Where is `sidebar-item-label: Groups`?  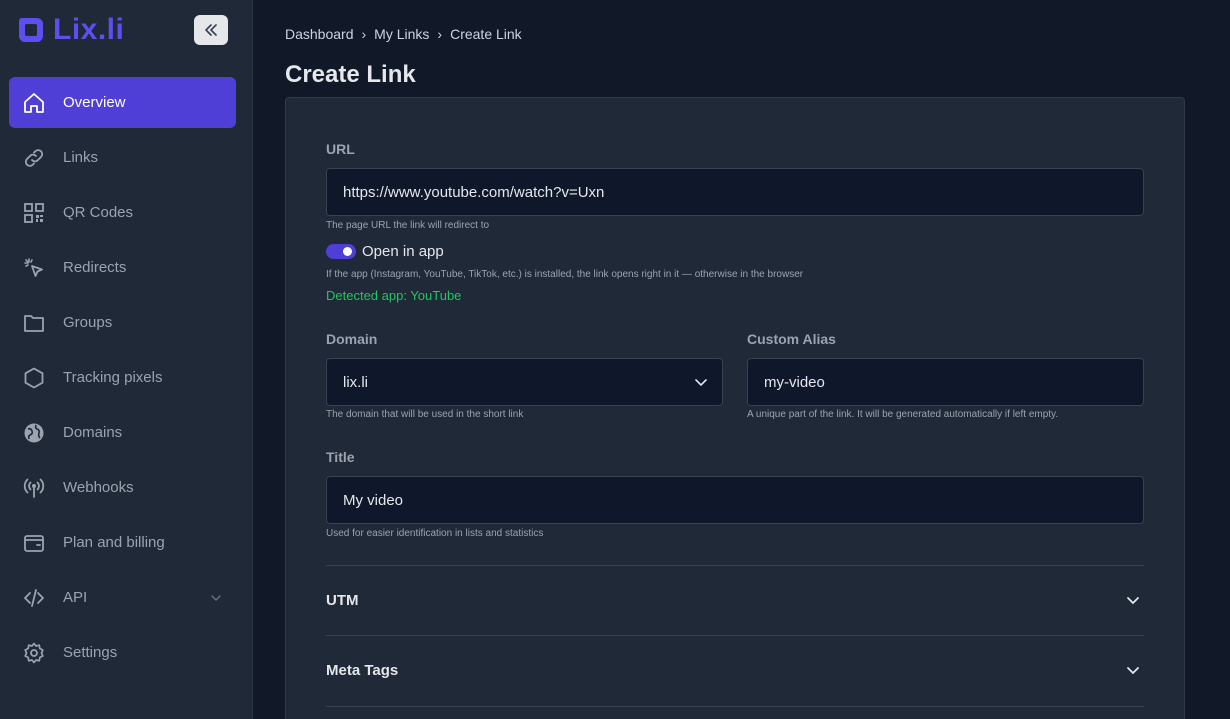 sidebar-item-label: Groups is located at coordinates (88, 322).